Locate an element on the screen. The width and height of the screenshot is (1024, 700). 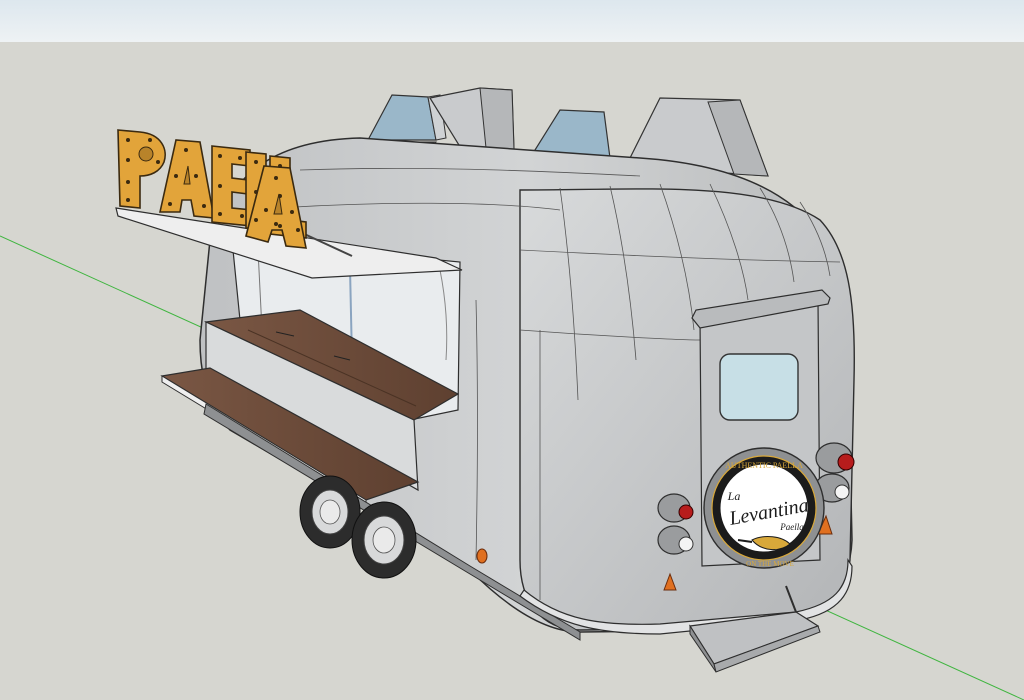
wheel-front is located at coordinates (330, 512).